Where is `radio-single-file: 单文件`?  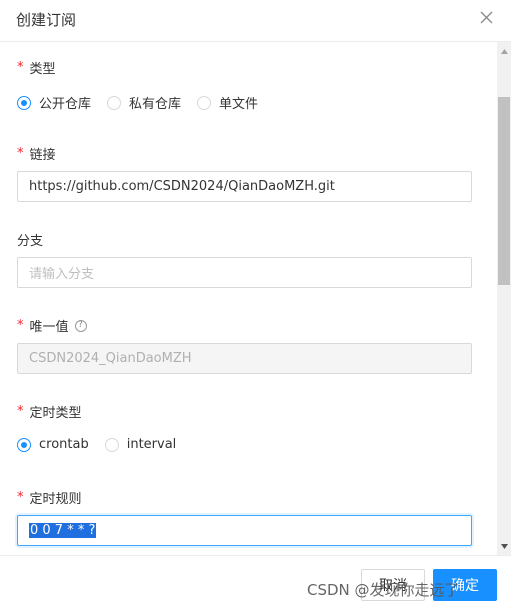
radio-single-file: 单文件 is located at coordinates (227, 102).